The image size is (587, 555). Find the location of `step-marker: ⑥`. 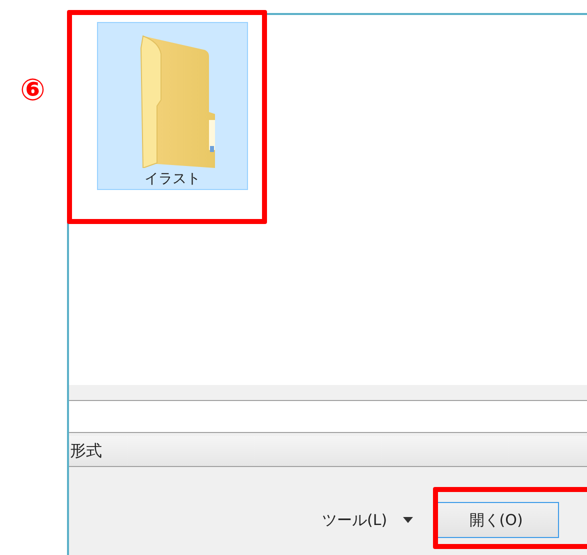

step-marker: ⑥ is located at coordinates (33, 91).